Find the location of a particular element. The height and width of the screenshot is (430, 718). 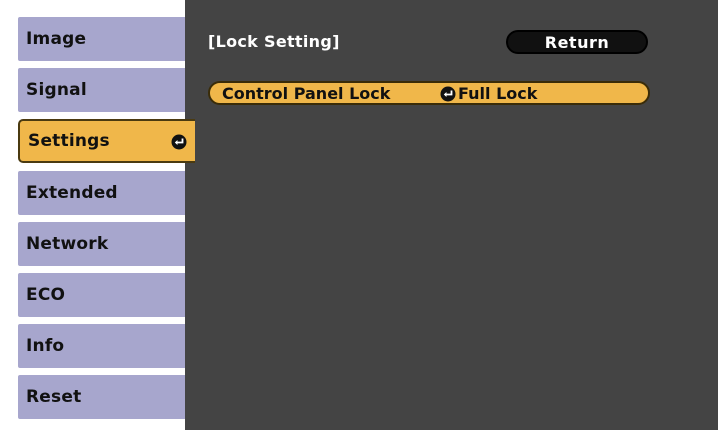

menu-item-label: Extended is located at coordinates (72, 193).